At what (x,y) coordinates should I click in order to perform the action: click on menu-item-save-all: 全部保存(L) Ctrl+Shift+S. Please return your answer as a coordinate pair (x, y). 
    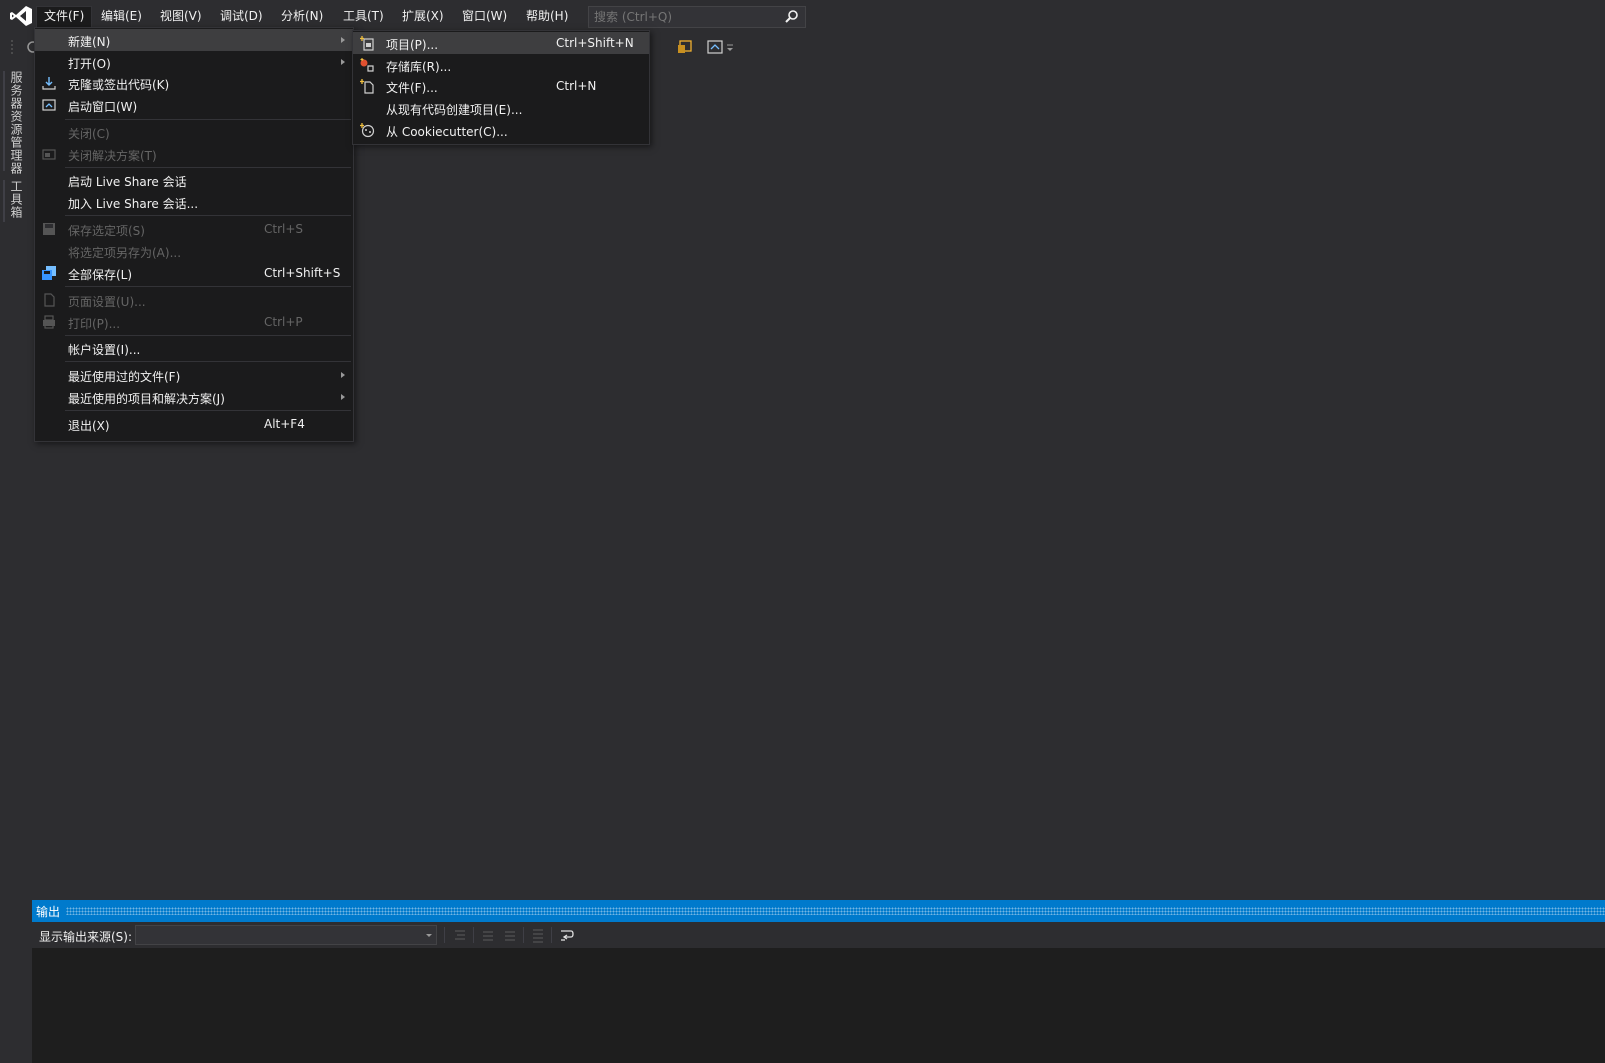
    Looking at the image, I should click on (194, 273).